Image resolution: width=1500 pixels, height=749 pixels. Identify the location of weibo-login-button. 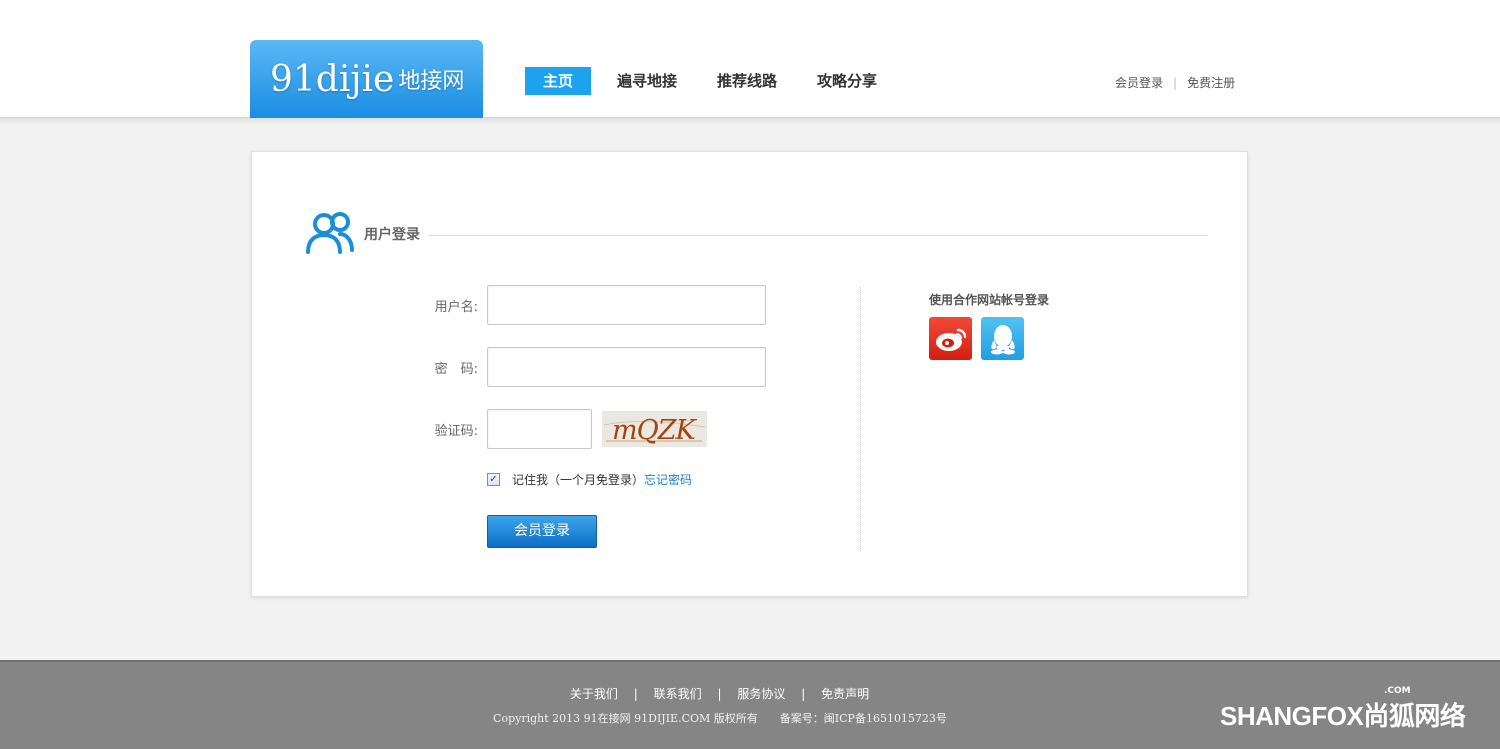
(950, 338).